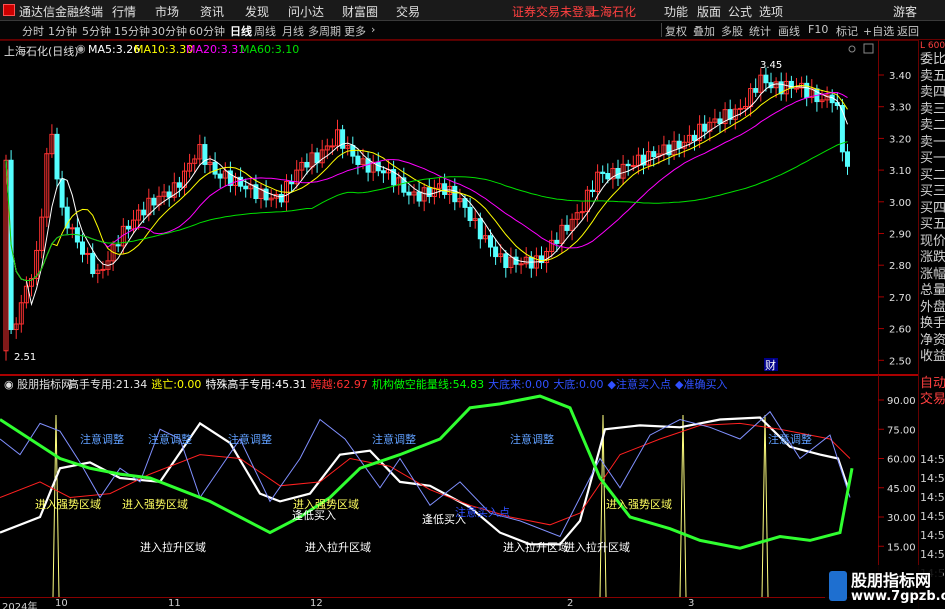 This screenshot has width=945, height=609. Describe the element at coordinates (408, 11) in the screenshot. I see `menu-trade: 交易` at that location.